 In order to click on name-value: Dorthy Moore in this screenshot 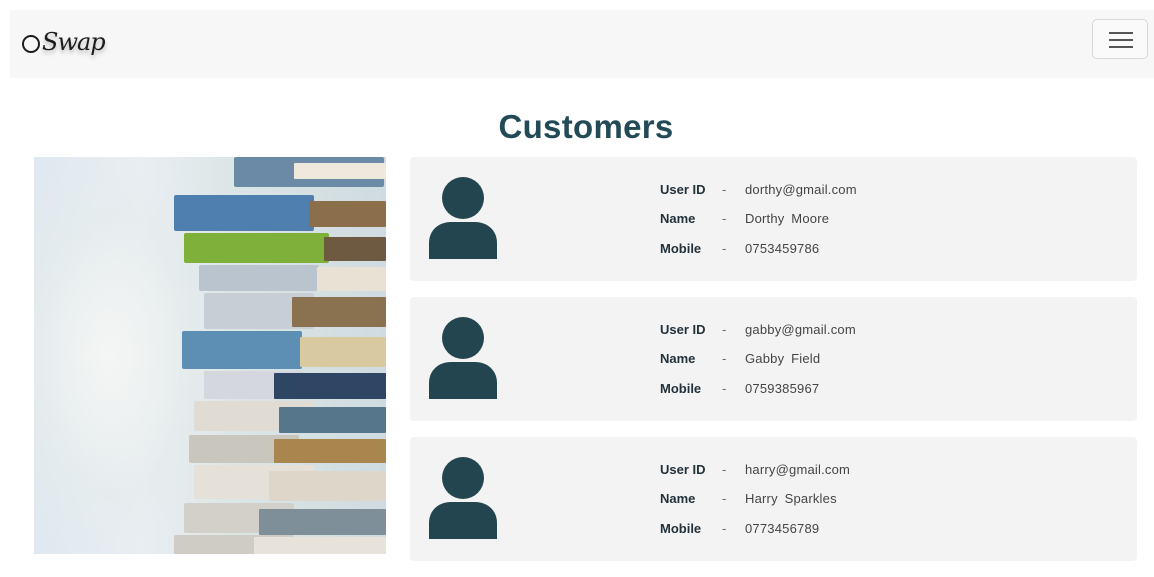, I will do `click(787, 218)`.